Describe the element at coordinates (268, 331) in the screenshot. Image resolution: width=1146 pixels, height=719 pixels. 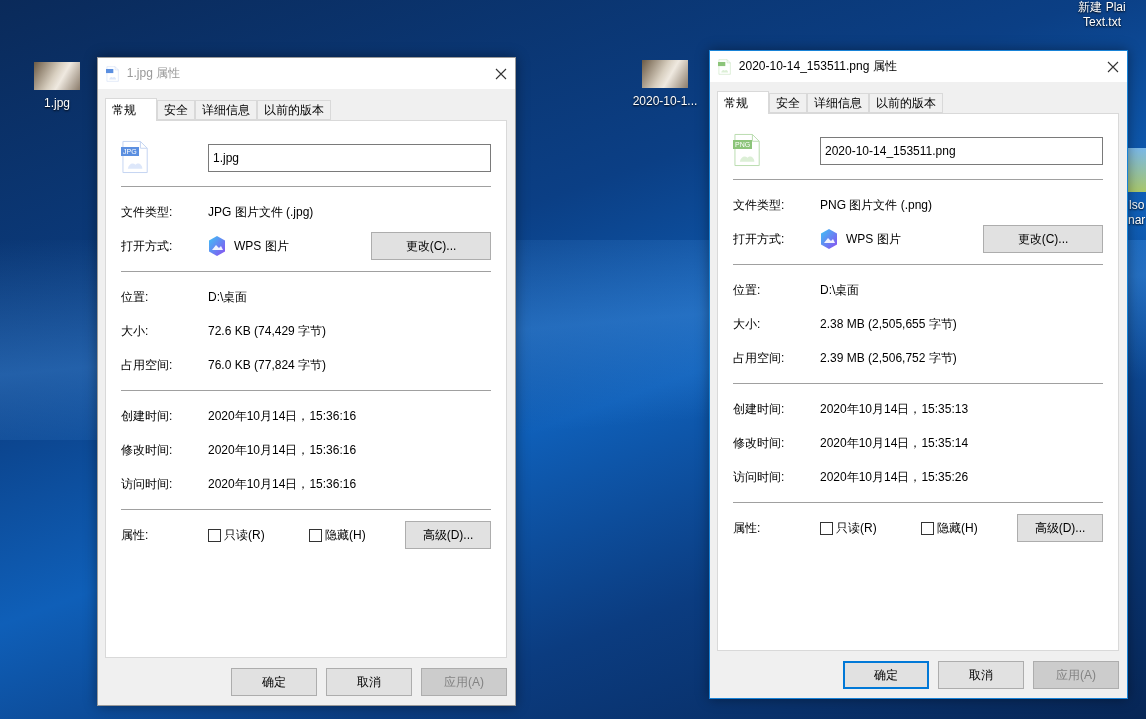
I see `field-value: 72.6 KB (74,429 字节)` at that location.